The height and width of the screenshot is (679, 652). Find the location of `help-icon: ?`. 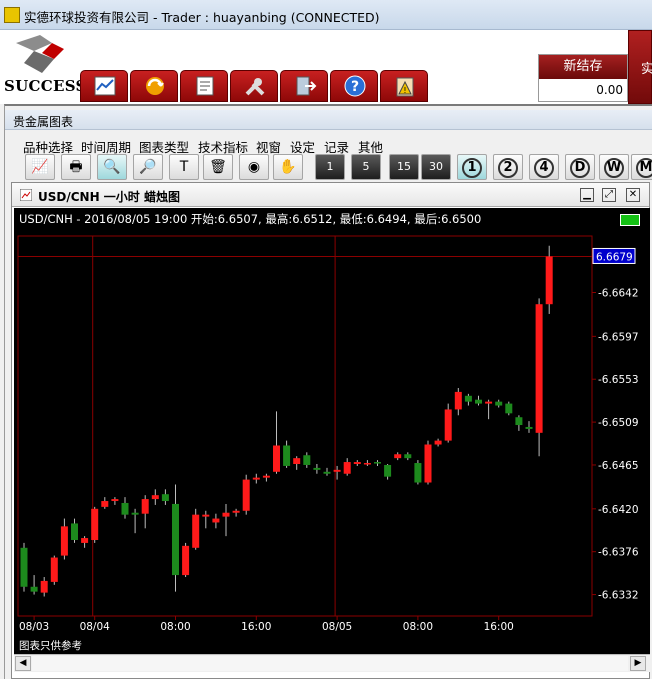

help-icon: ? is located at coordinates (355, 86).